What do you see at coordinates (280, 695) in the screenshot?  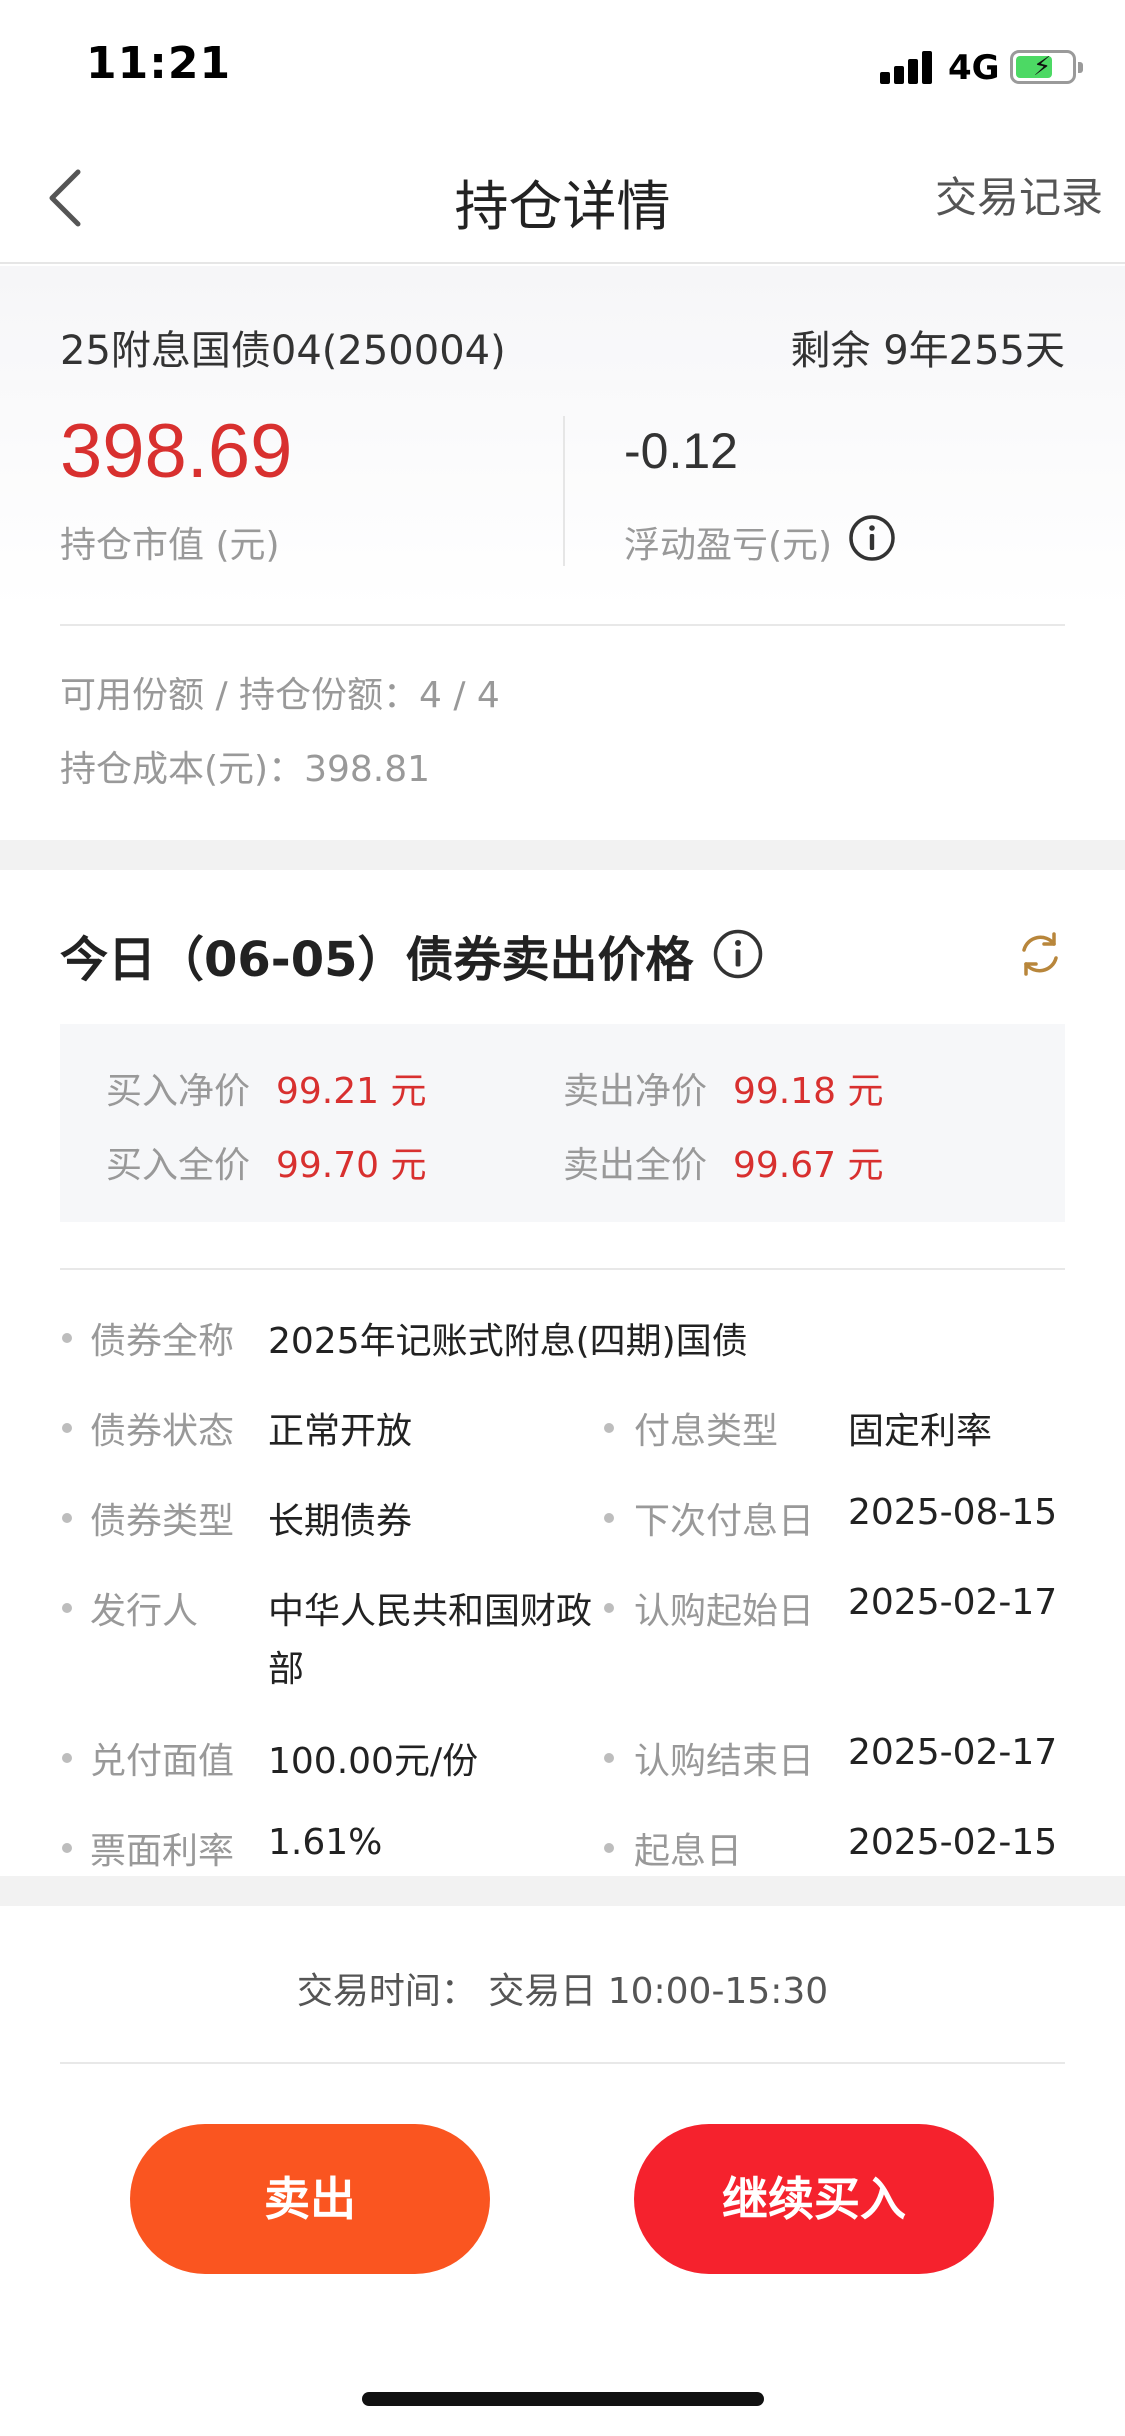 I see `shares-info: 可用份额 / 持仓份额：4 / 4` at bounding box center [280, 695].